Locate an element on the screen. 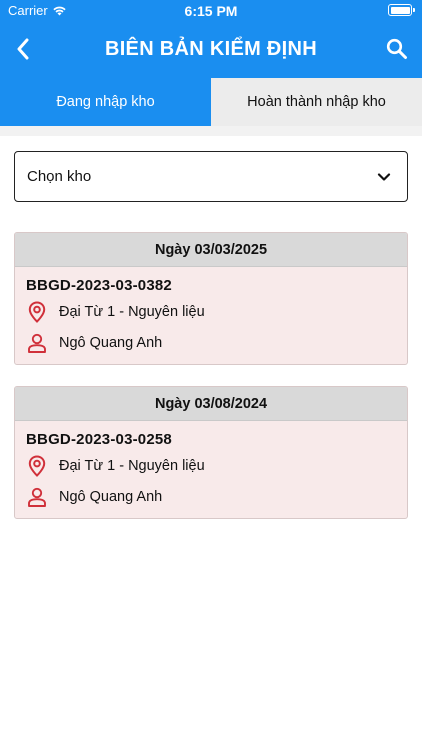  search-icon is located at coordinates (396, 48).